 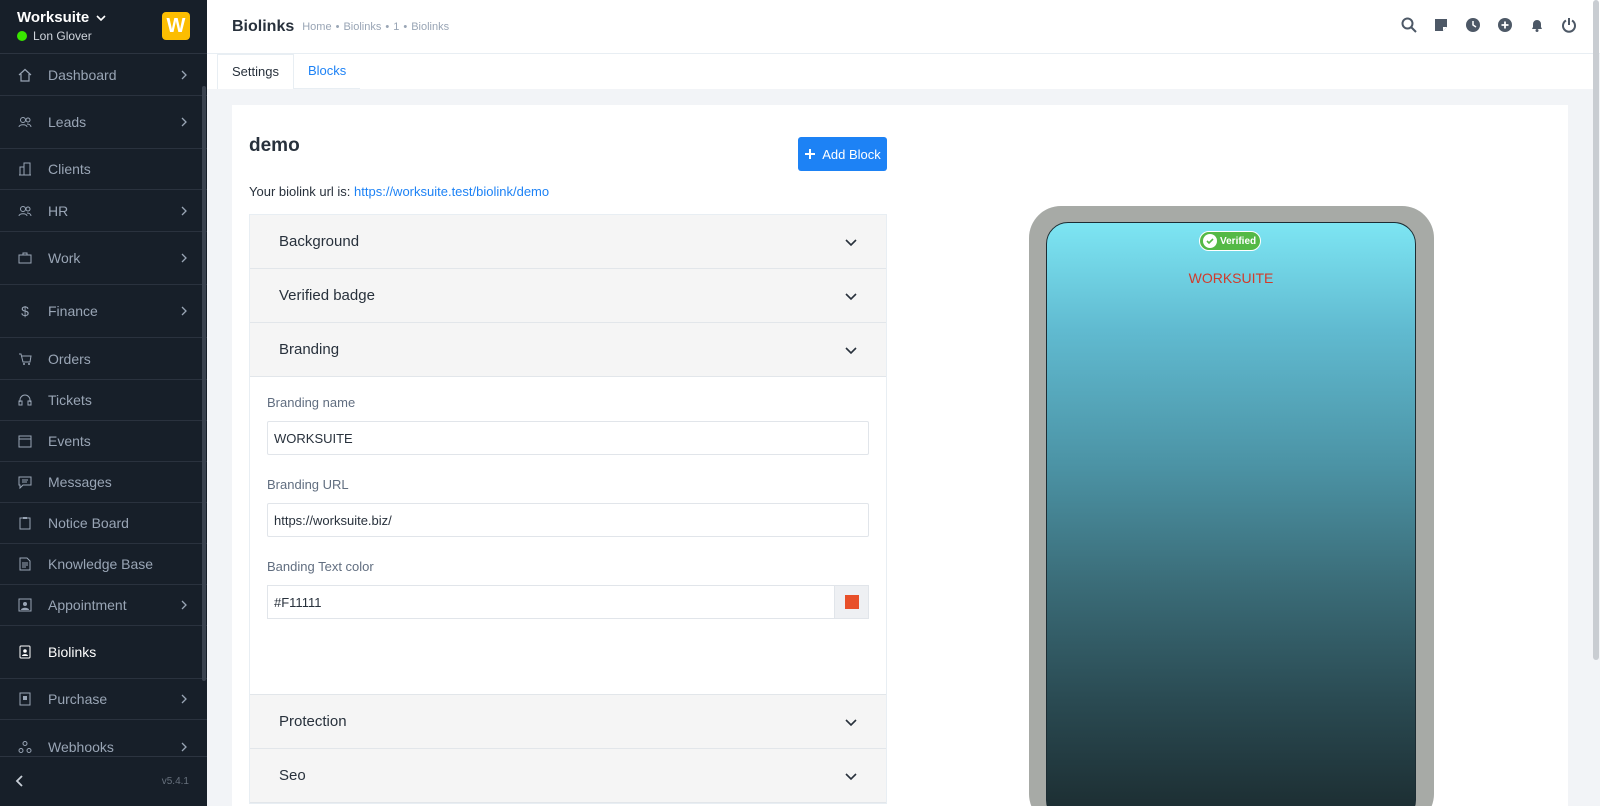 I want to click on plus-circle-icon, so click(x=1505, y=25).